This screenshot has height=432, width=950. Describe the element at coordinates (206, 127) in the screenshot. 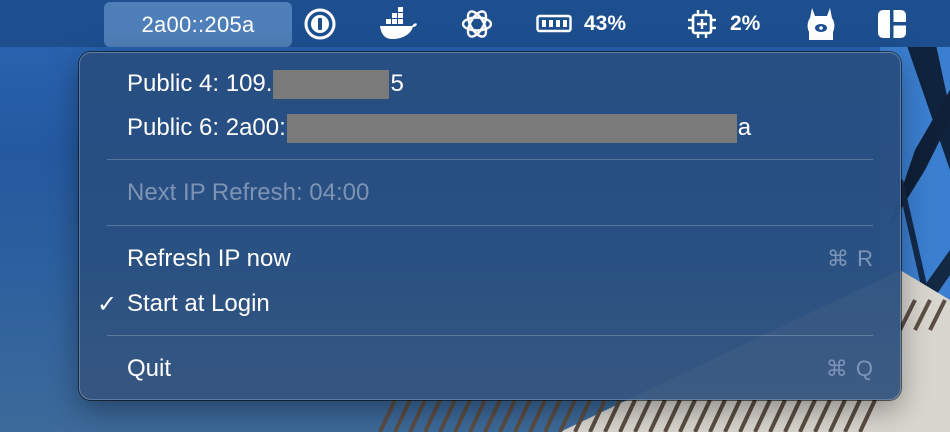

I see `public6-prefix: Public 6: 2a00:` at that location.